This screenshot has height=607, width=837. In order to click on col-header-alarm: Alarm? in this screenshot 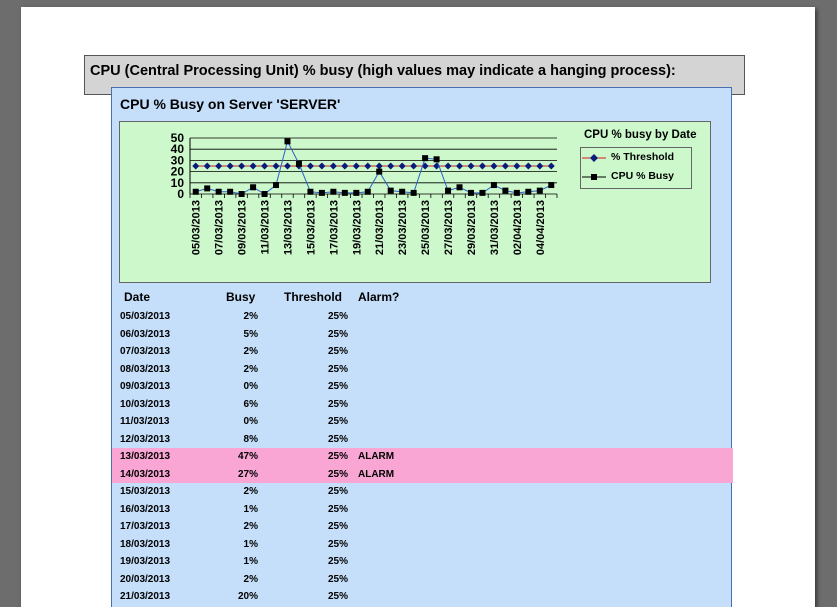, I will do `click(379, 297)`.